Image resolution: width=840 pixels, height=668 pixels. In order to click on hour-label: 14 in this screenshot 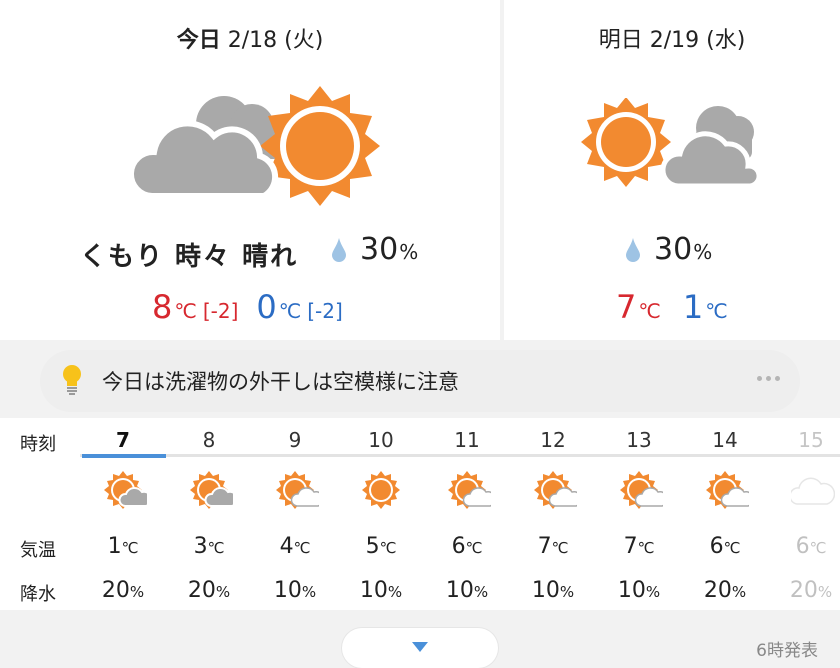, I will do `click(725, 440)`.